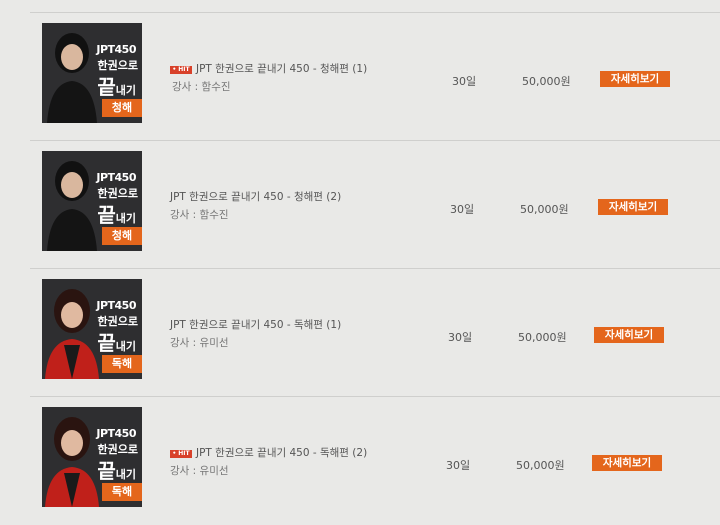  Describe the element at coordinates (268, 68) in the screenshot. I see `course-title: • HIT JPT 한권으로 끝내기 450 - 청해편 (1)` at that location.